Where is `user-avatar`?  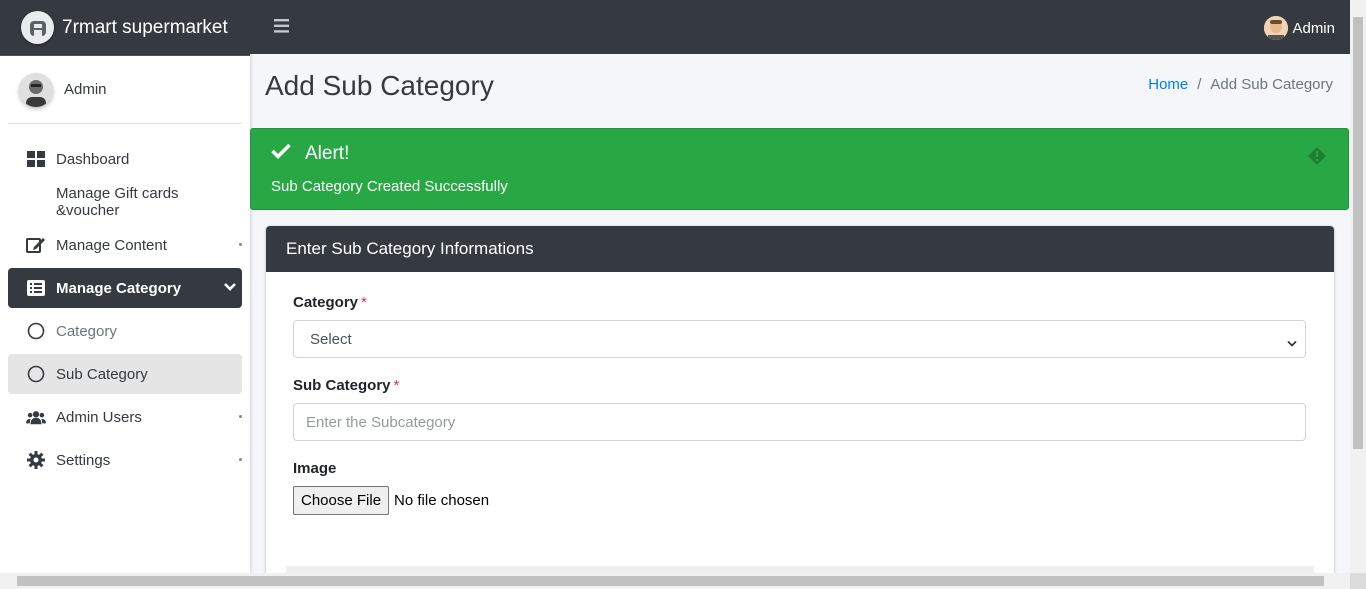 user-avatar is located at coordinates (36, 89).